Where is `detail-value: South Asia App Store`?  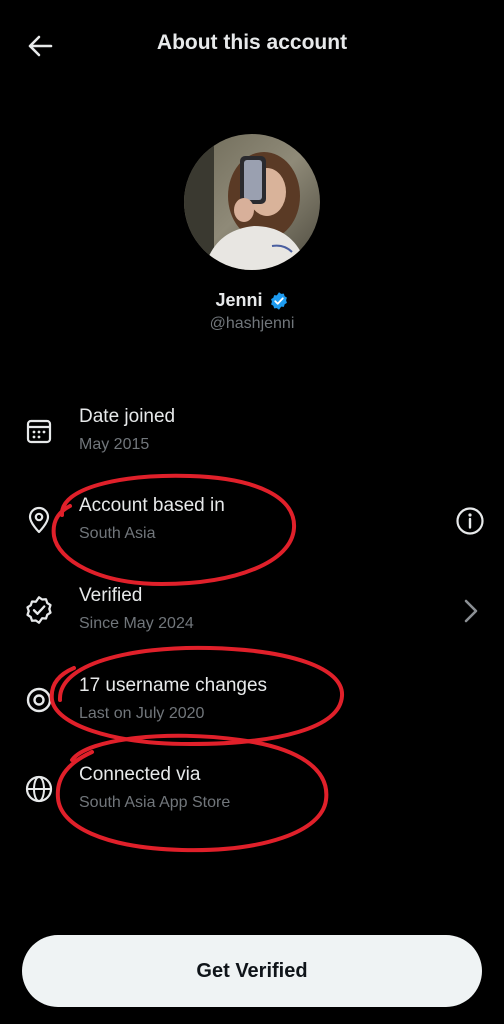 detail-value: South Asia App Store is located at coordinates (155, 802).